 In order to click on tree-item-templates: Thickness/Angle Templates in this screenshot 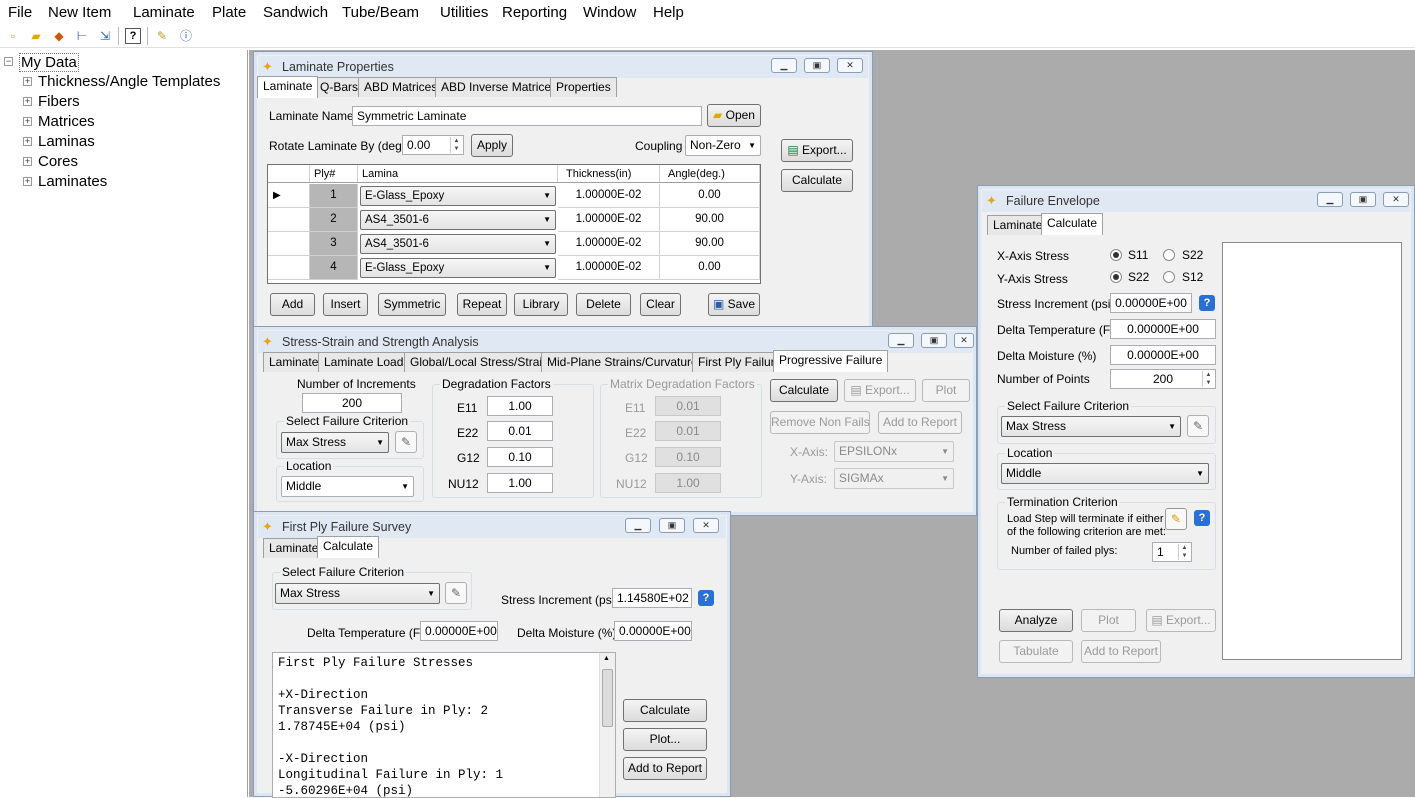, I will do `click(129, 81)`.